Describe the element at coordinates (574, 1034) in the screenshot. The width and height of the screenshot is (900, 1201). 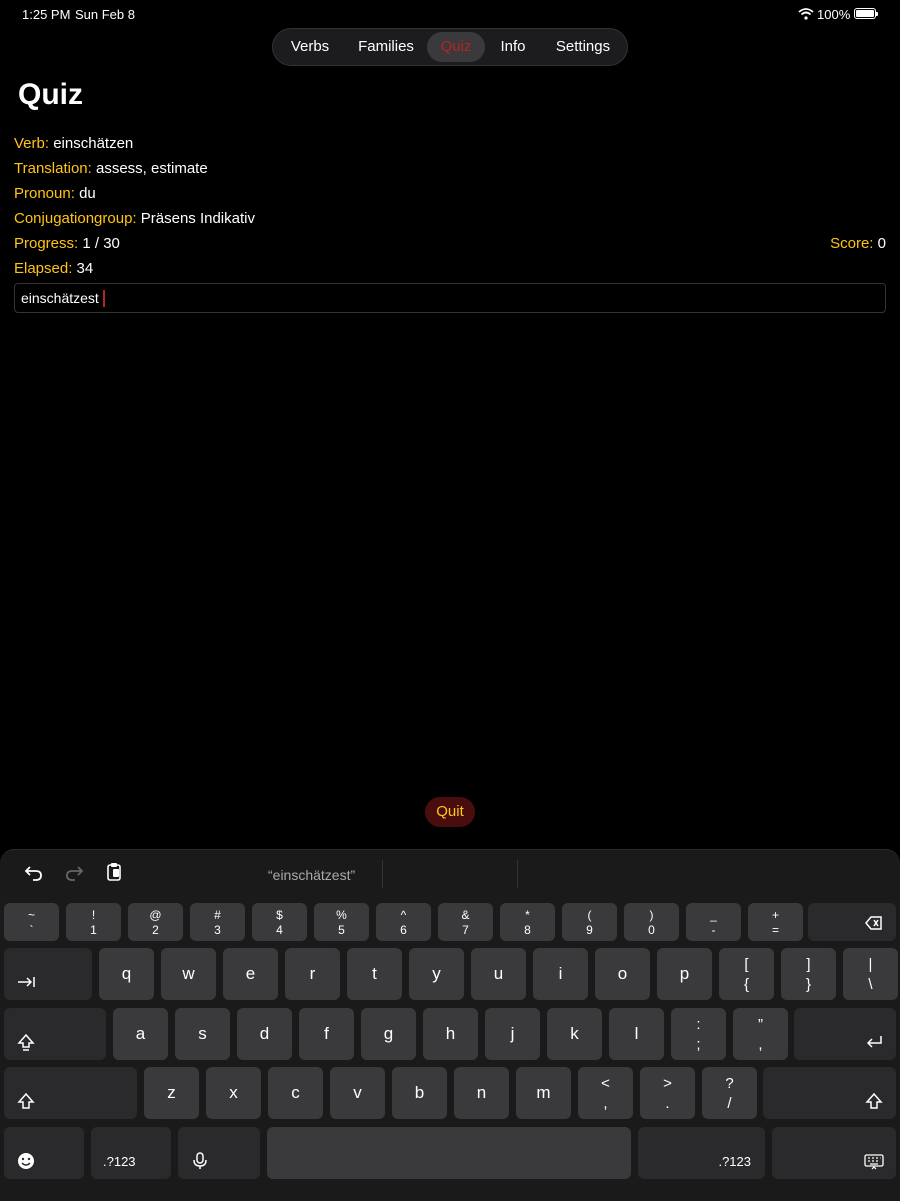
I see `key-k: k` at that location.